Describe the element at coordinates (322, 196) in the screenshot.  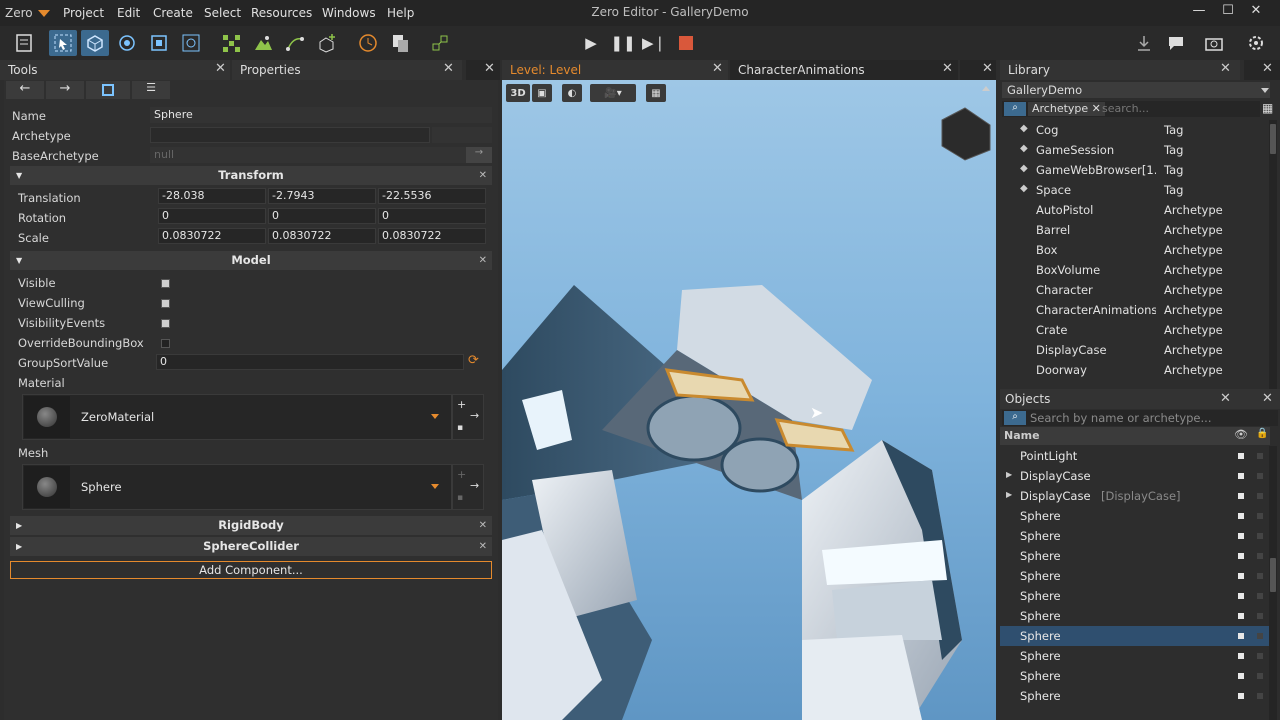
I see `translation-y-field: -2.7943` at that location.